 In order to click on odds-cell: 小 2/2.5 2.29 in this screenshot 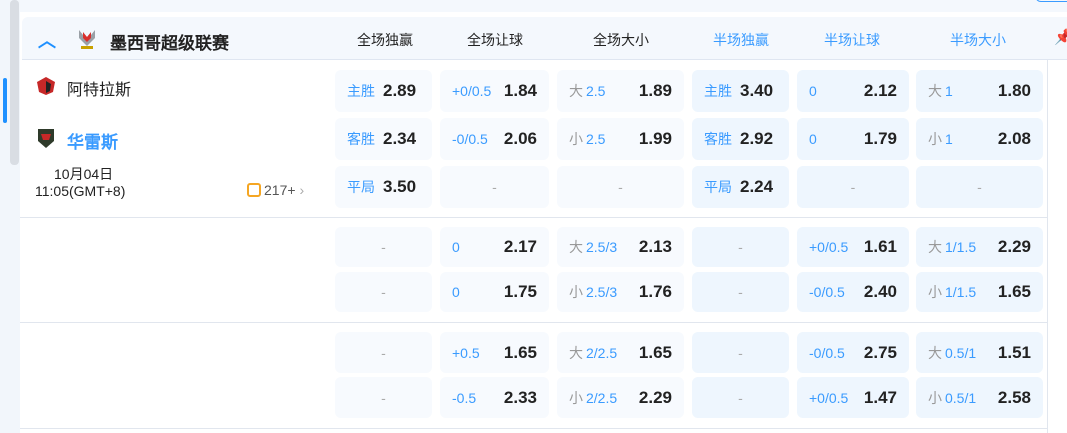, I will do `click(620, 397)`.